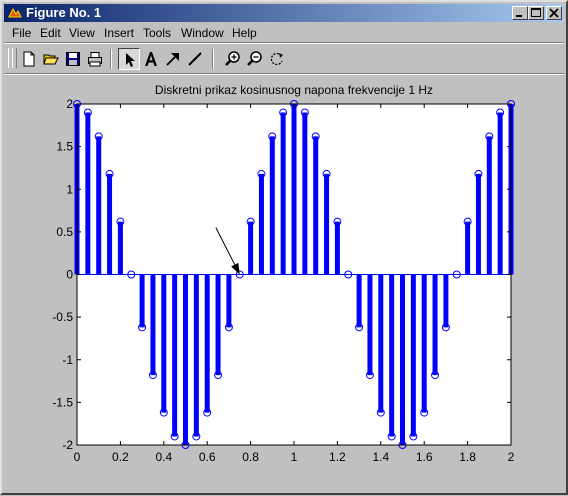 The height and width of the screenshot is (496, 568). What do you see at coordinates (294, 457) in the screenshot?
I see `x-tick-label: 1` at bounding box center [294, 457].